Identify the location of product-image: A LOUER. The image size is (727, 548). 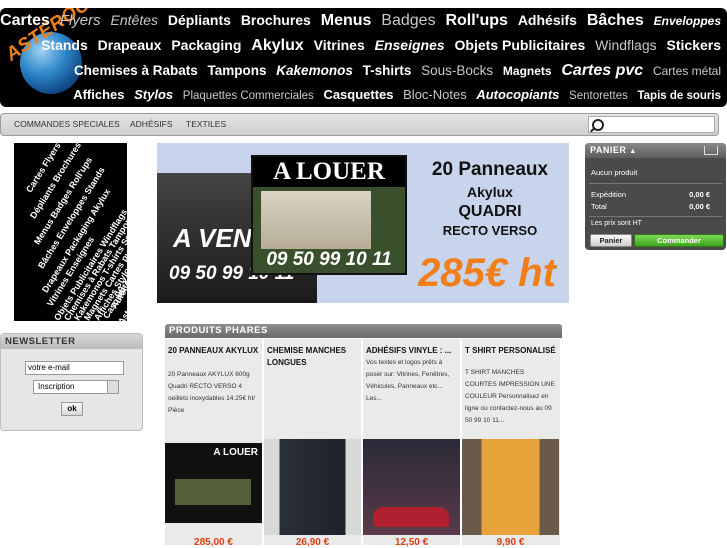
(213, 483).